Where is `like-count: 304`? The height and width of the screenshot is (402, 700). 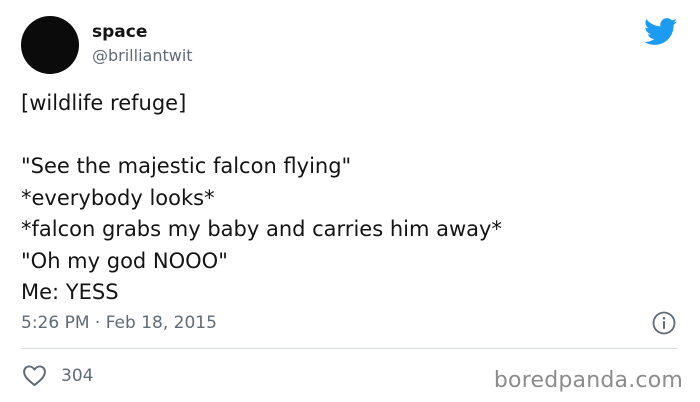 like-count: 304 is located at coordinates (77, 376).